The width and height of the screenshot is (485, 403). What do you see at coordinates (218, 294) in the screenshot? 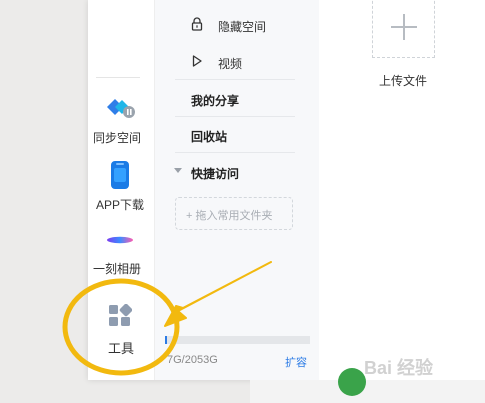
I see `annotation-arrow` at bounding box center [218, 294].